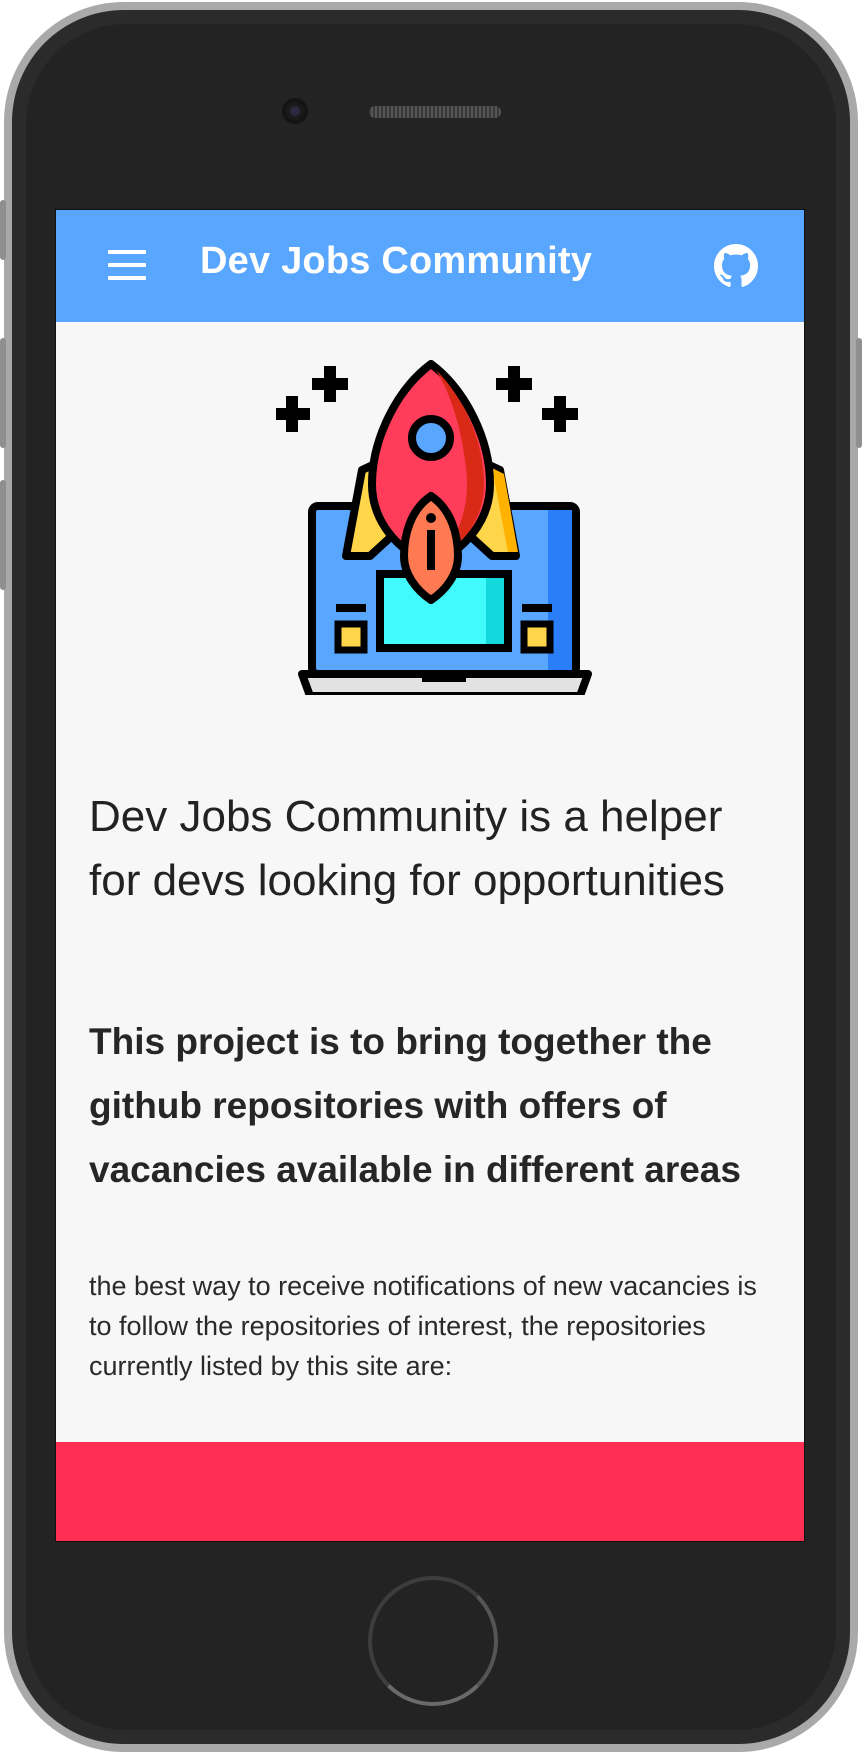 This screenshot has width=862, height=1754. I want to click on rocket-laptop-illustration, so click(431, 530).